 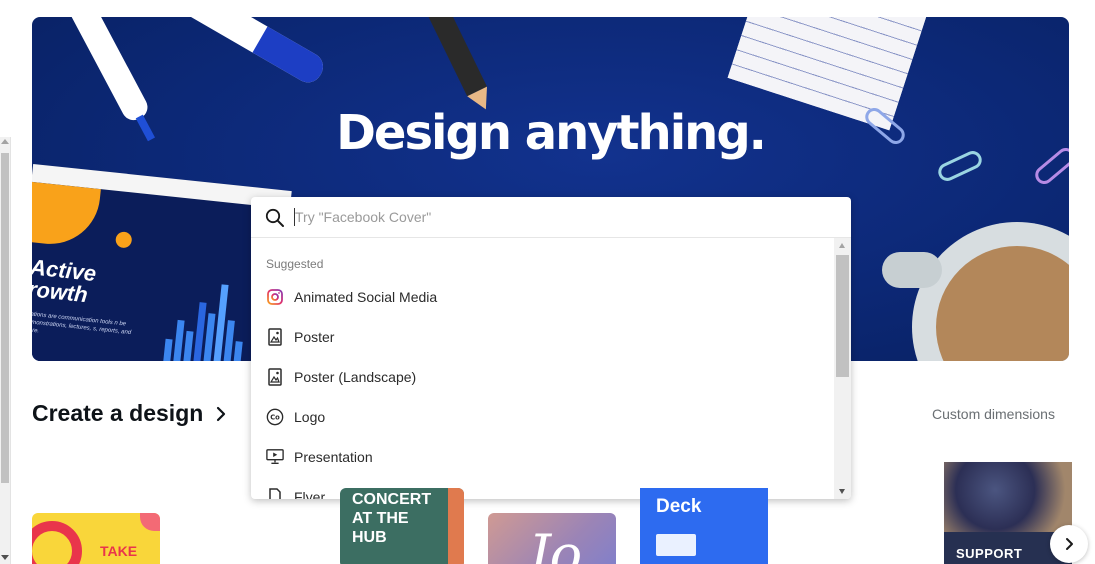 What do you see at coordinates (117, 413) in the screenshot?
I see `create-design-heading: Create a design` at bounding box center [117, 413].